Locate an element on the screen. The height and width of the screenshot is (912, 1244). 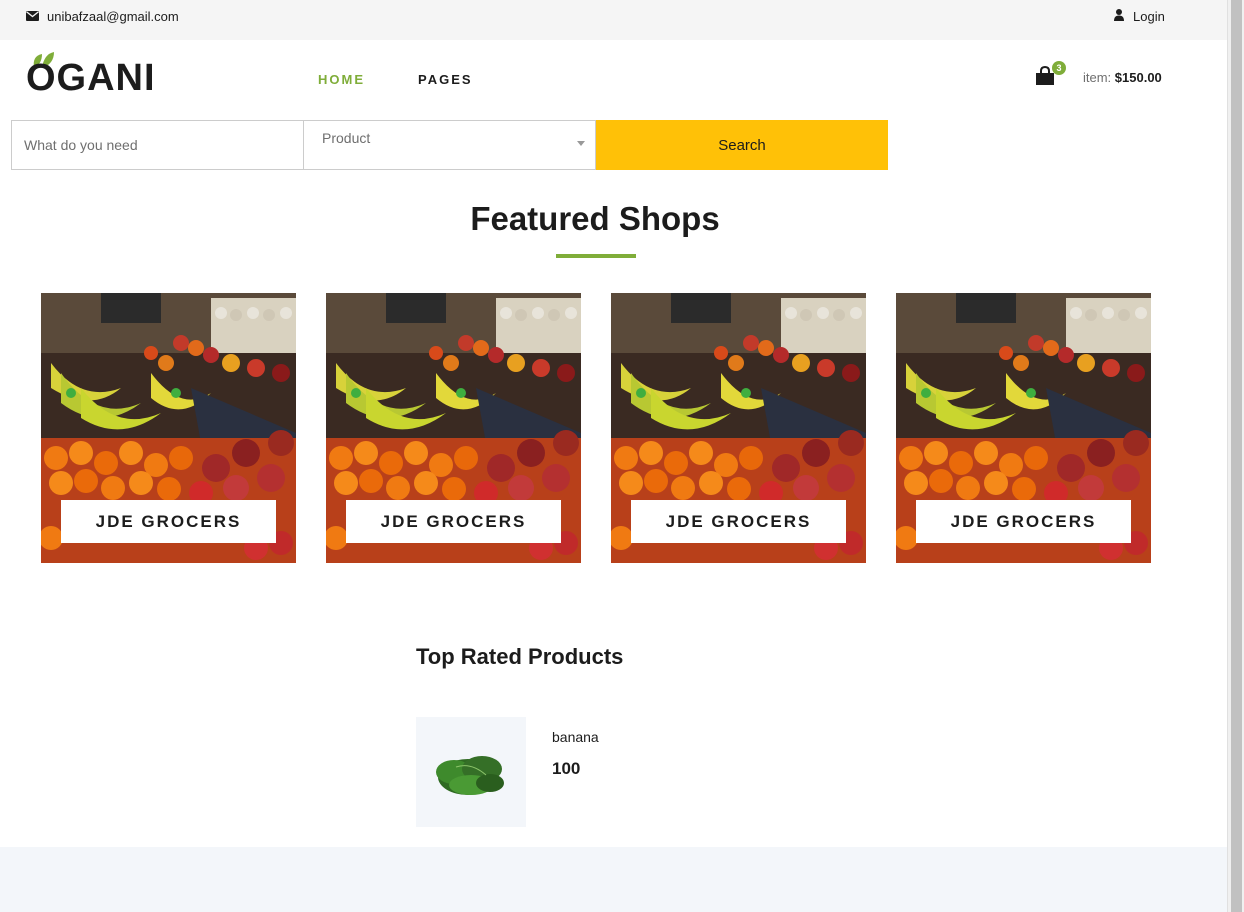
title-underline is located at coordinates (596, 256).